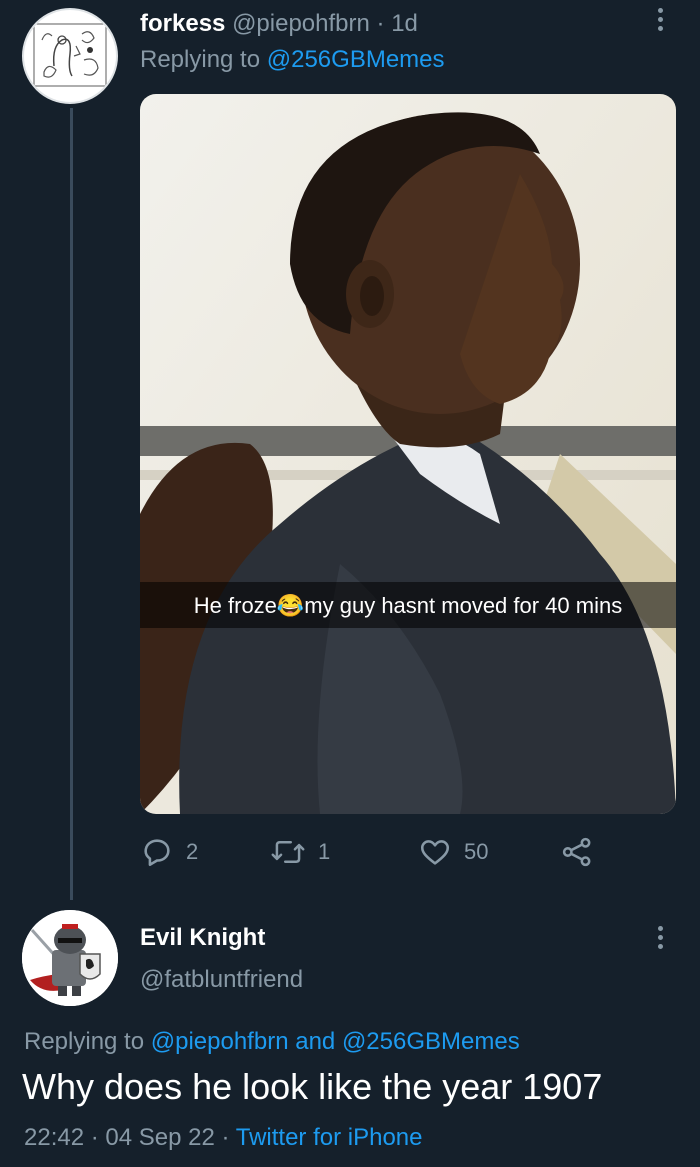 This screenshot has width=700, height=1167. I want to click on tweet-action-bar: 2 1 50, so click(390, 852).